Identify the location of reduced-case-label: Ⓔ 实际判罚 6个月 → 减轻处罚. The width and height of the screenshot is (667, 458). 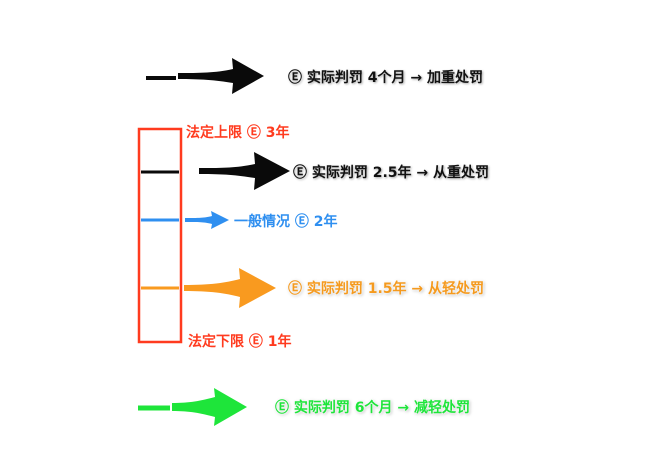
(372, 408).